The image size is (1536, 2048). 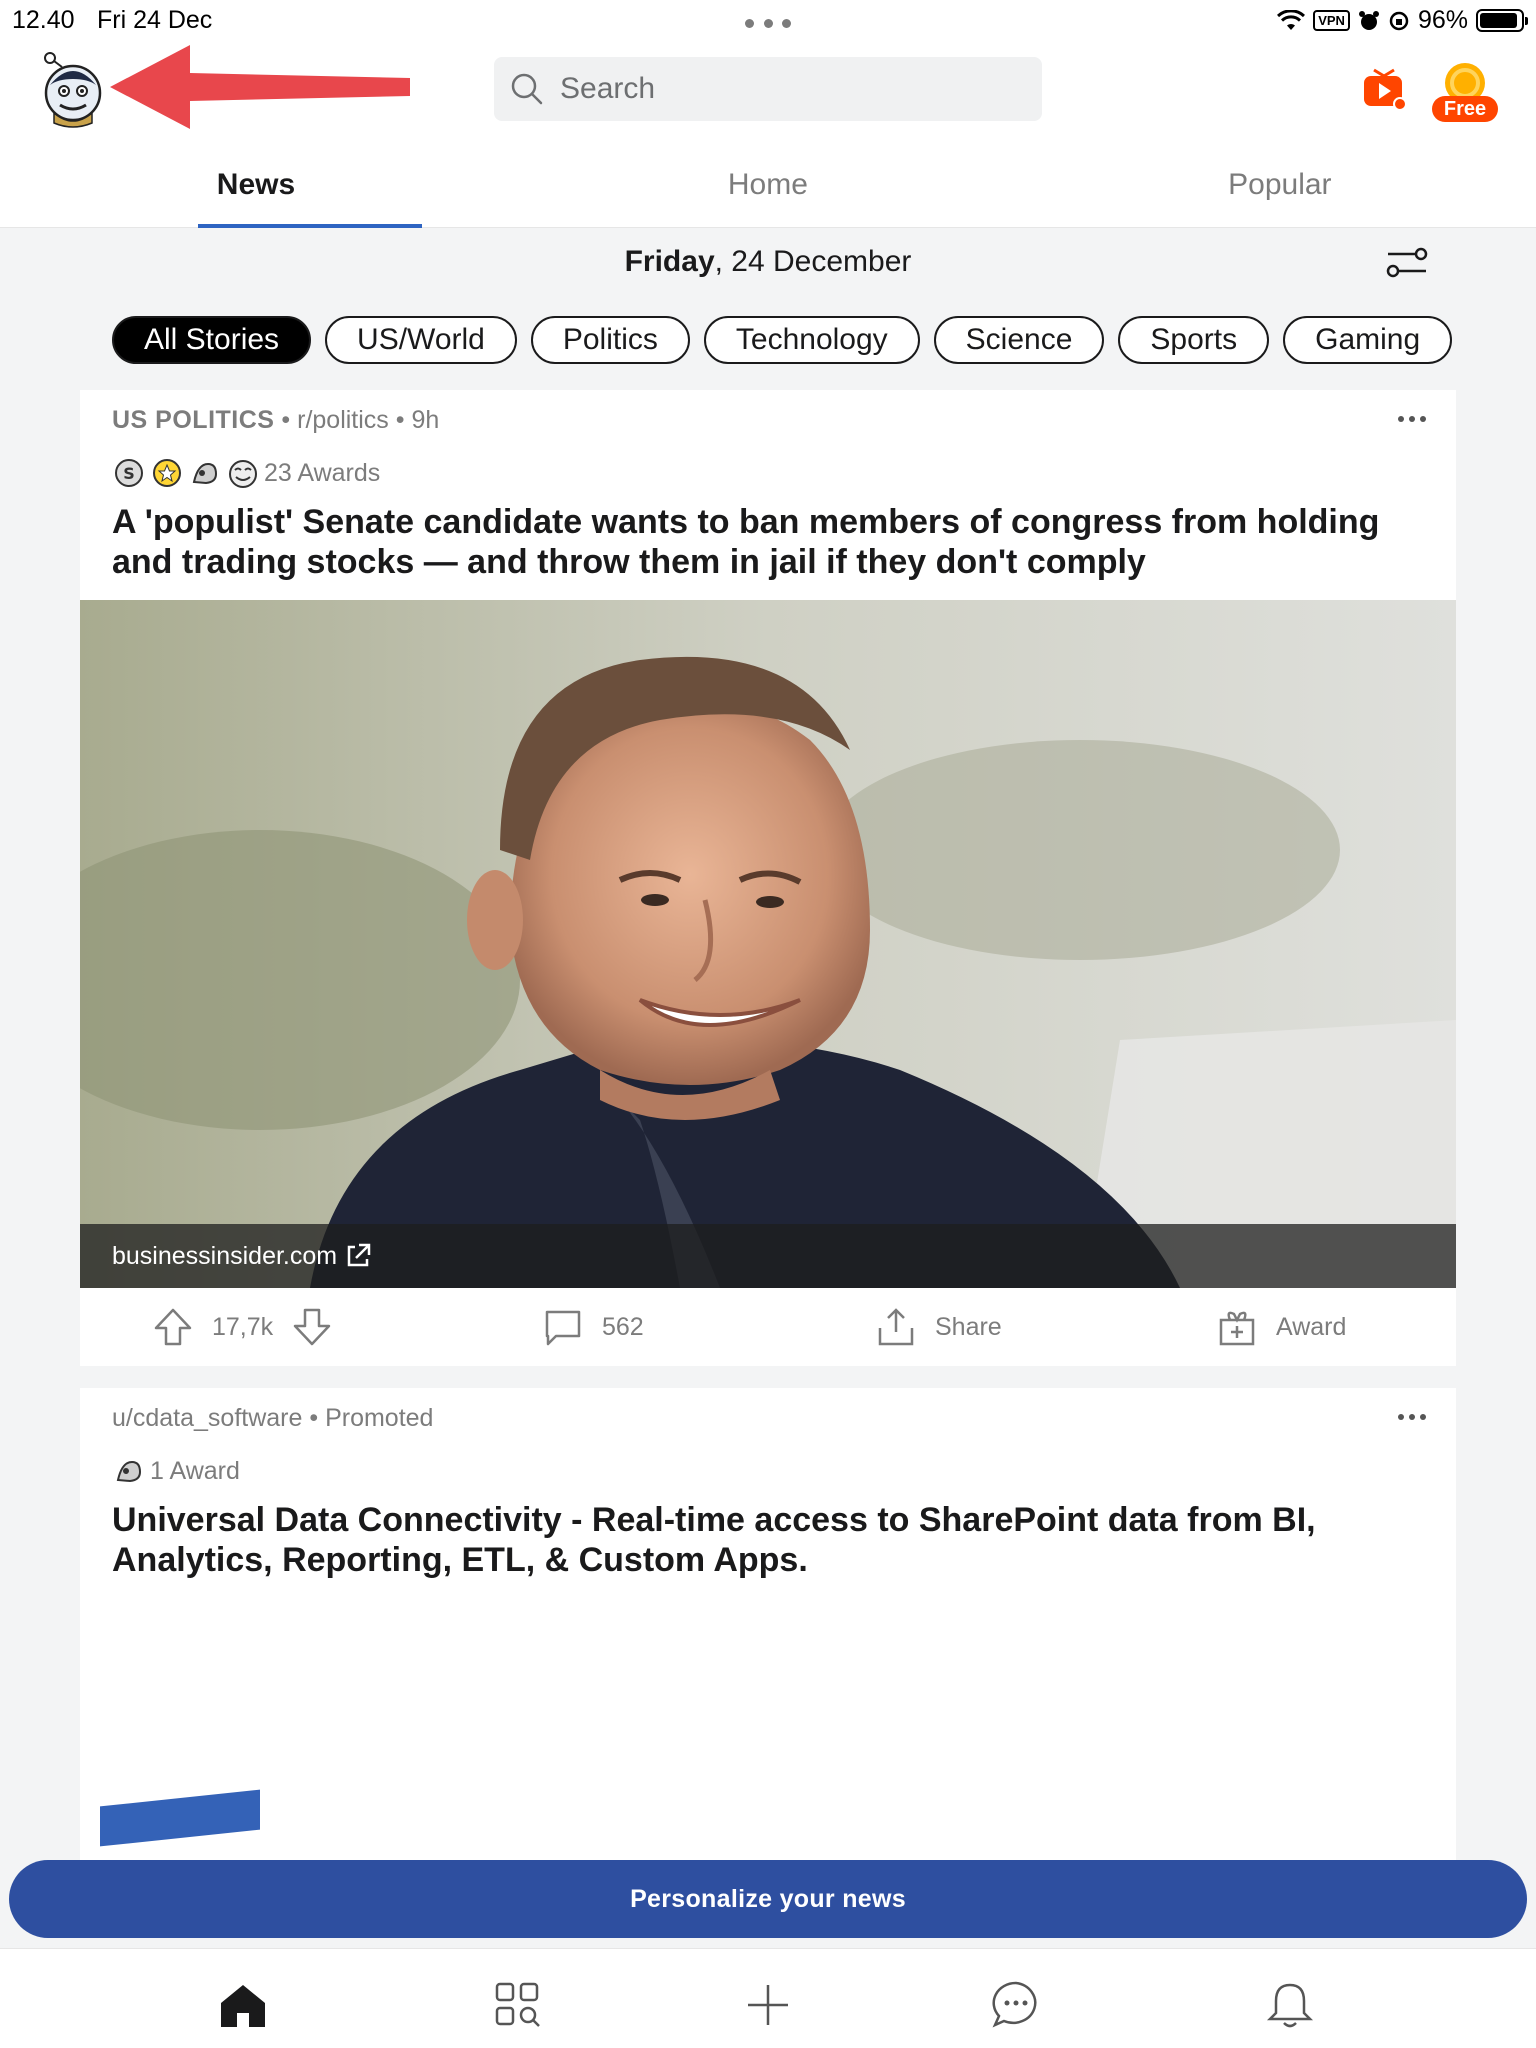 What do you see at coordinates (207, 1418) in the screenshot?
I see `post-author: u/cdata_software` at bounding box center [207, 1418].